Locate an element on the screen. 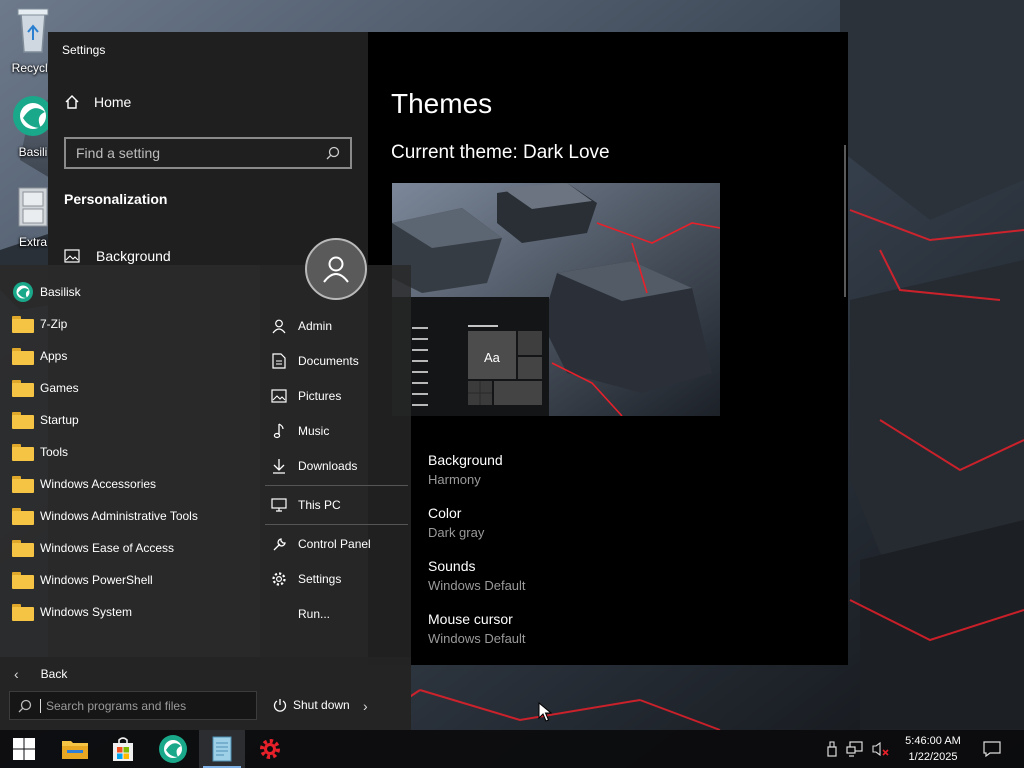 Image resolution: width=1024 pixels, height=768 pixels. program-folder-windows-administrative-tools: Windows Administrative Tools is located at coordinates (105, 516).